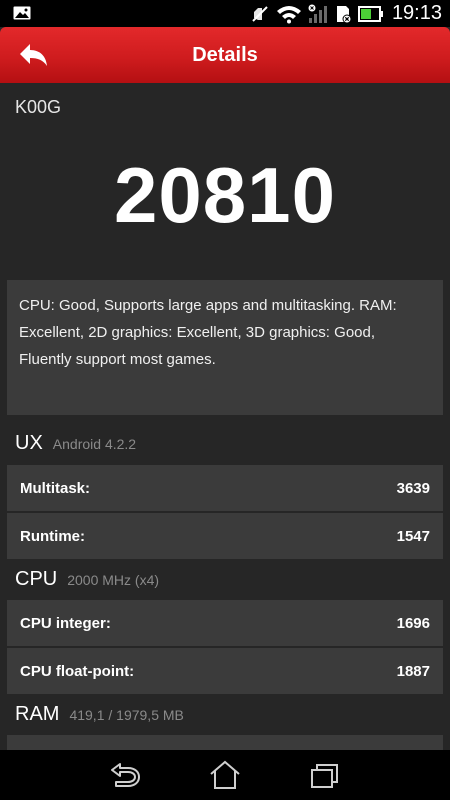  I want to click on title-bar: Details, so click(225, 55).